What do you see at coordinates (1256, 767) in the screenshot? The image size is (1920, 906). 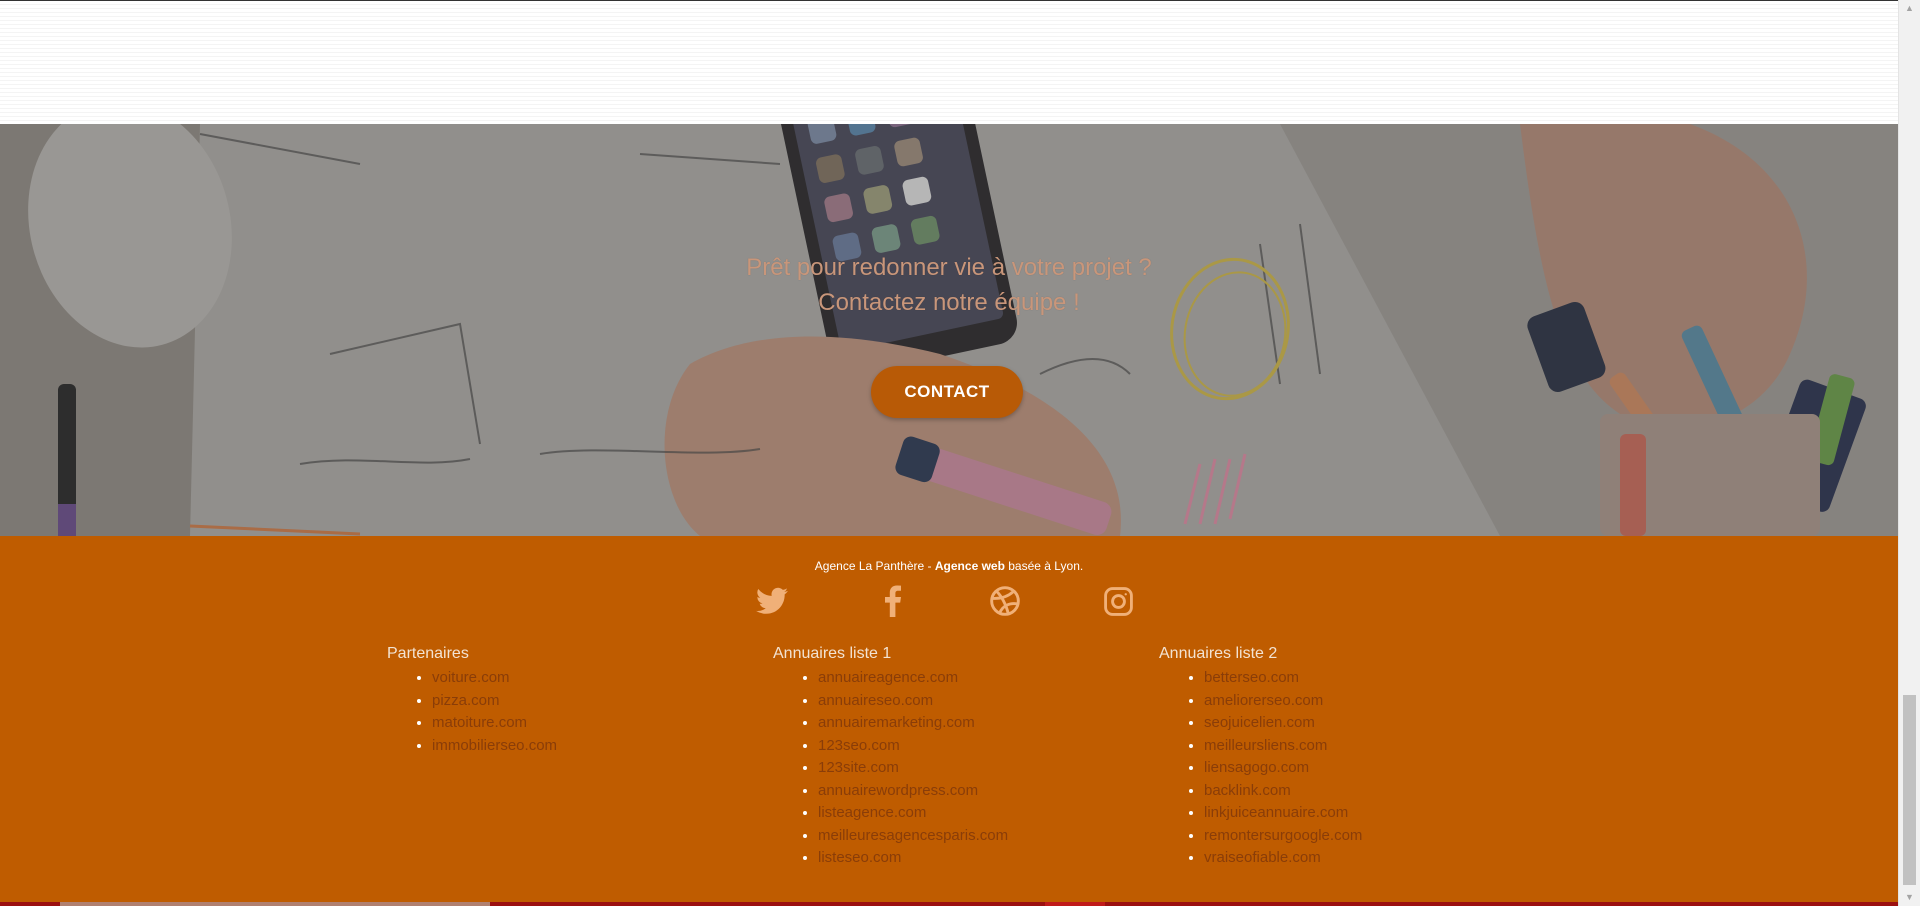 I see `footer-link: liensagogo.com` at bounding box center [1256, 767].